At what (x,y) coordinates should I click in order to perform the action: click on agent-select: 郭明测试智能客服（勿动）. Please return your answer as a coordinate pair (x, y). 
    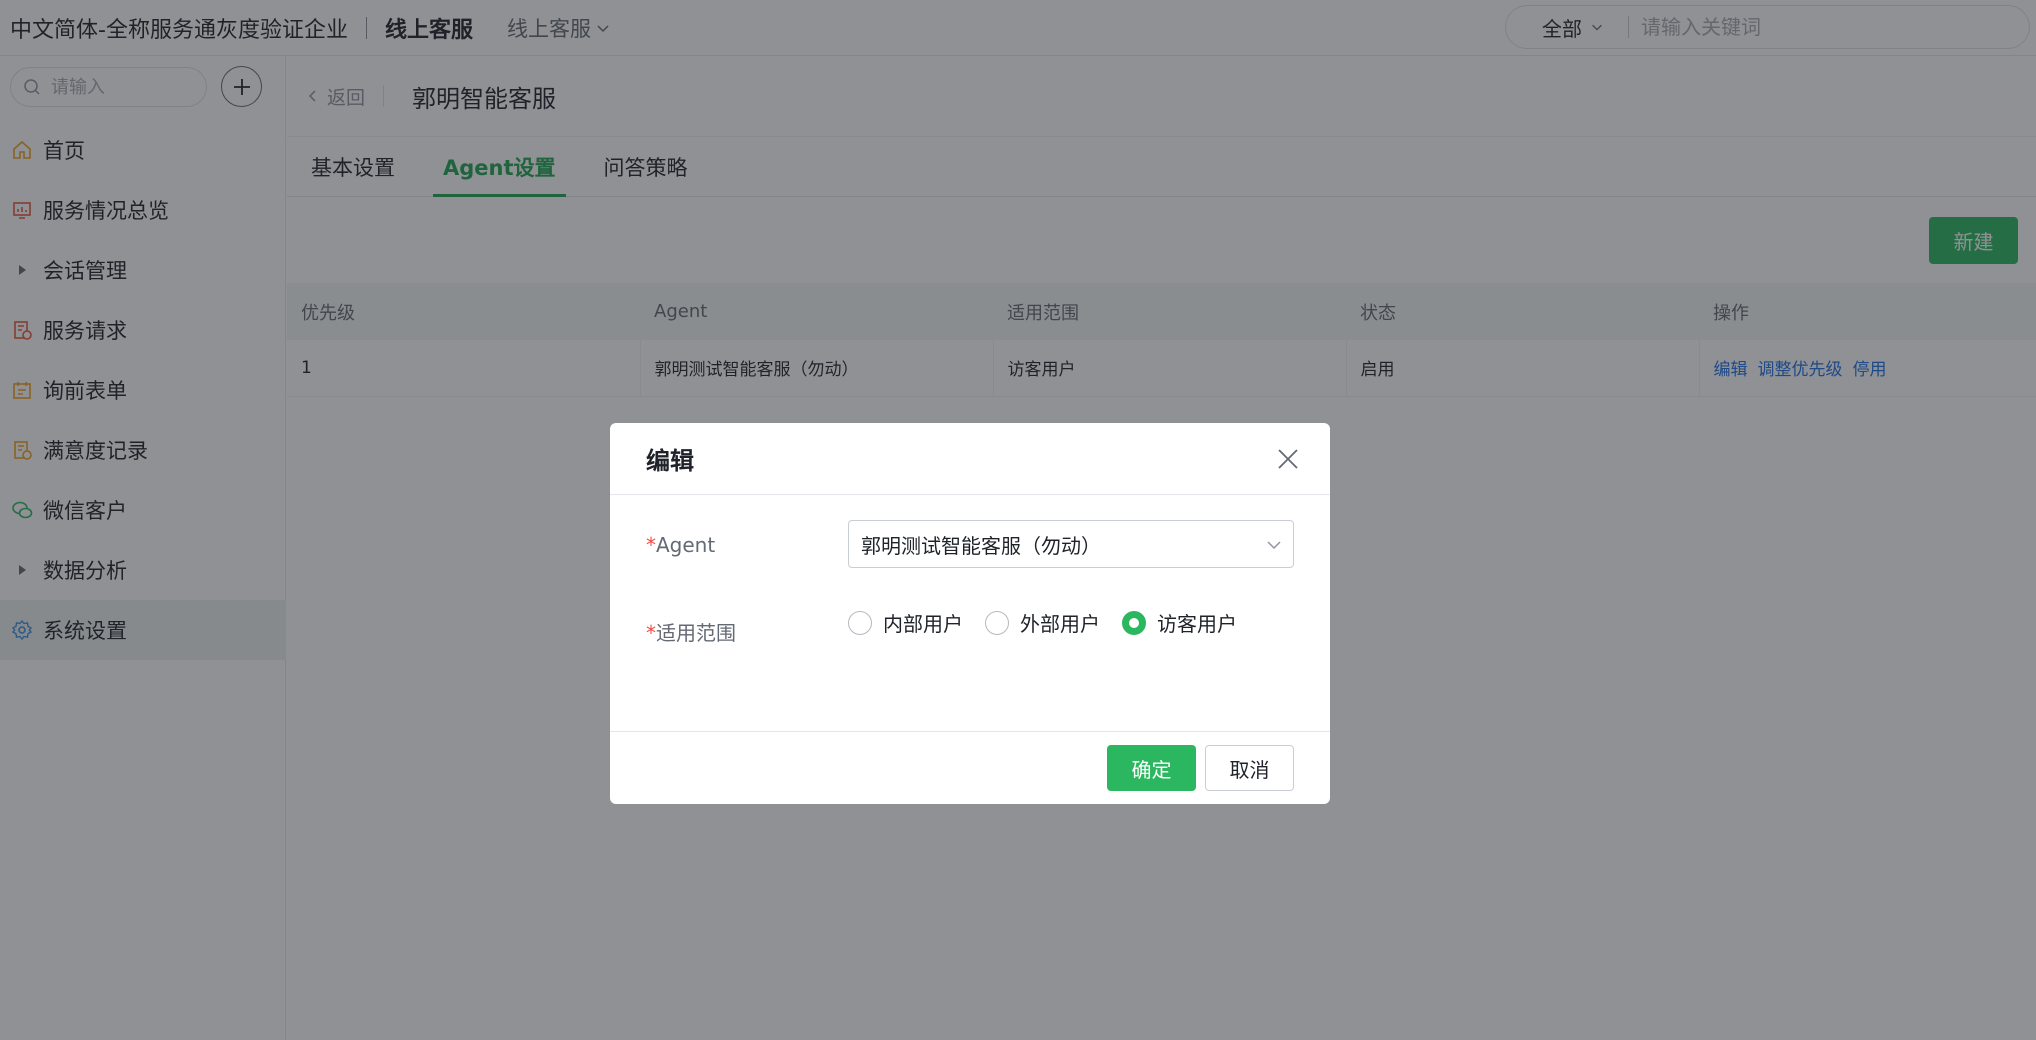
    Looking at the image, I should click on (1071, 544).